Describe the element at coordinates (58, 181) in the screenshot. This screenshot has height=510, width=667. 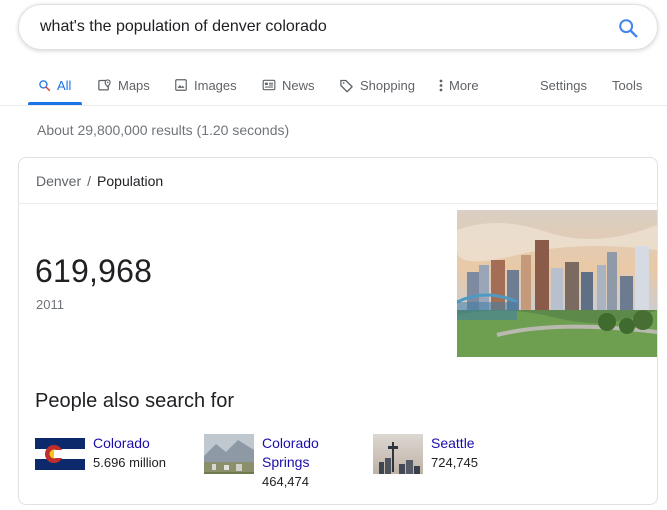
I see `breadcrumb-entity-link: Denver` at that location.